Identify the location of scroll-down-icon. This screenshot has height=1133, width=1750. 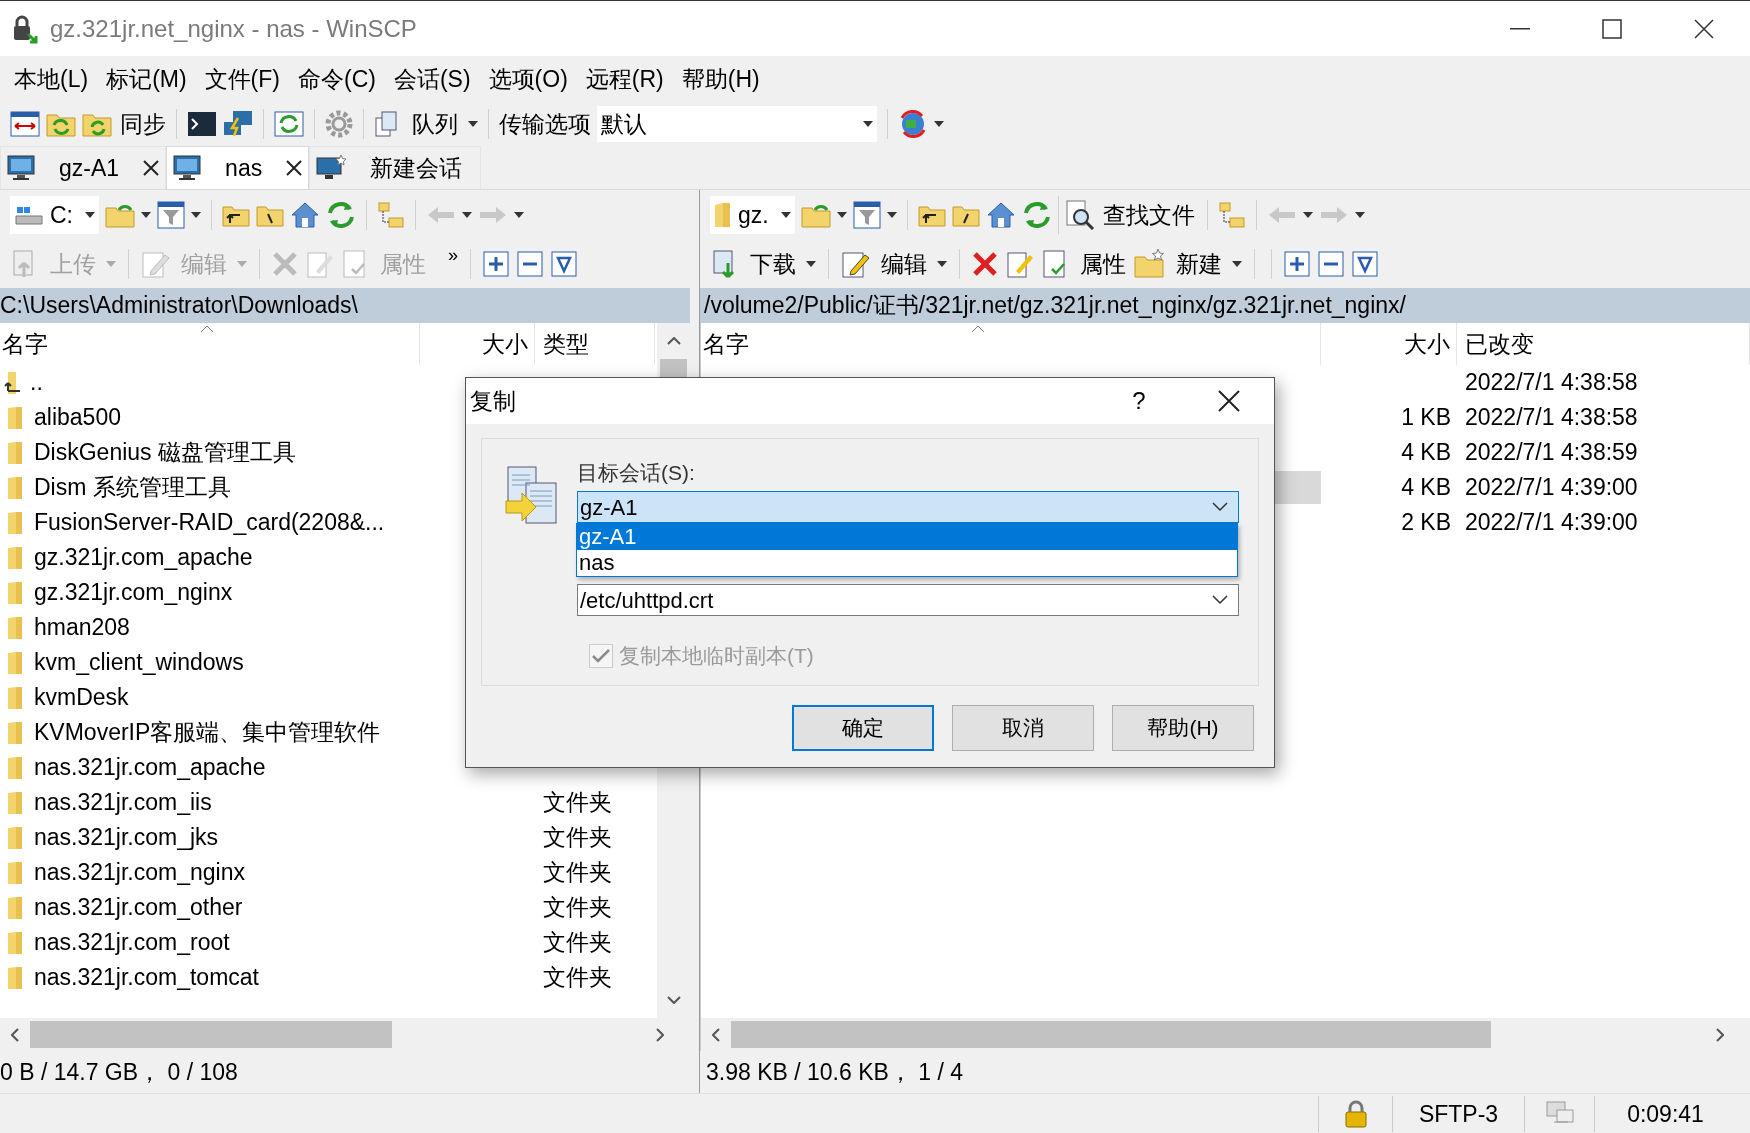
(673, 1000).